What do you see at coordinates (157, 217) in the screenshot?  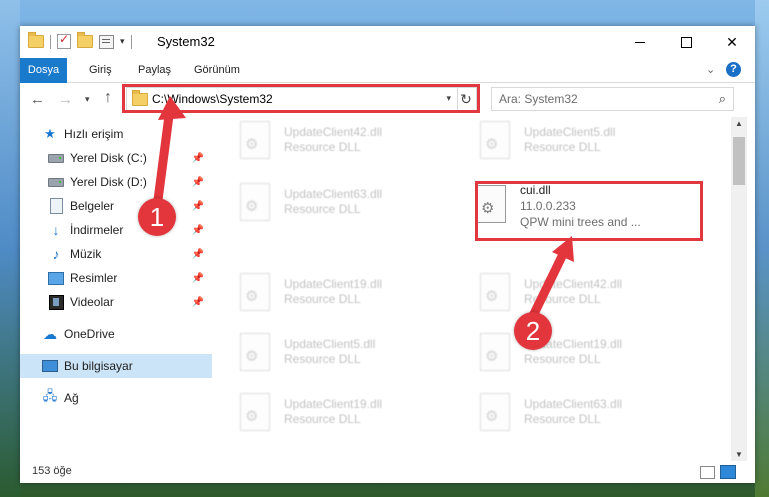 I see `step-marker-1: 1` at bounding box center [157, 217].